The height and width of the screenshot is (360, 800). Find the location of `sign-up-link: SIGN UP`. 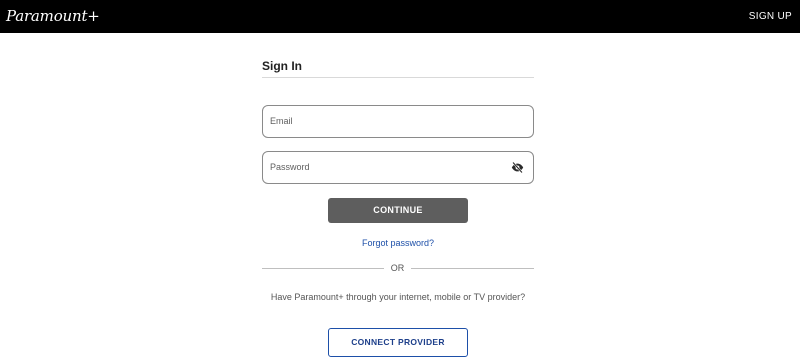

sign-up-link: SIGN UP is located at coordinates (770, 17).